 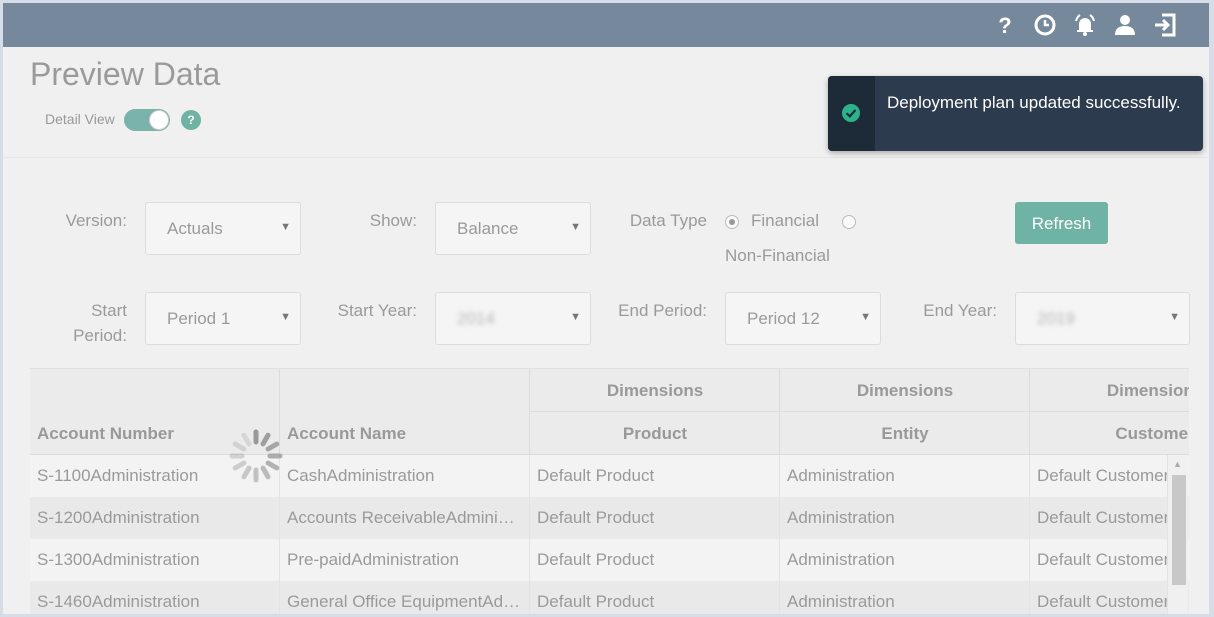 I want to click on column-header-account-name: Account Name, so click(x=405, y=412).